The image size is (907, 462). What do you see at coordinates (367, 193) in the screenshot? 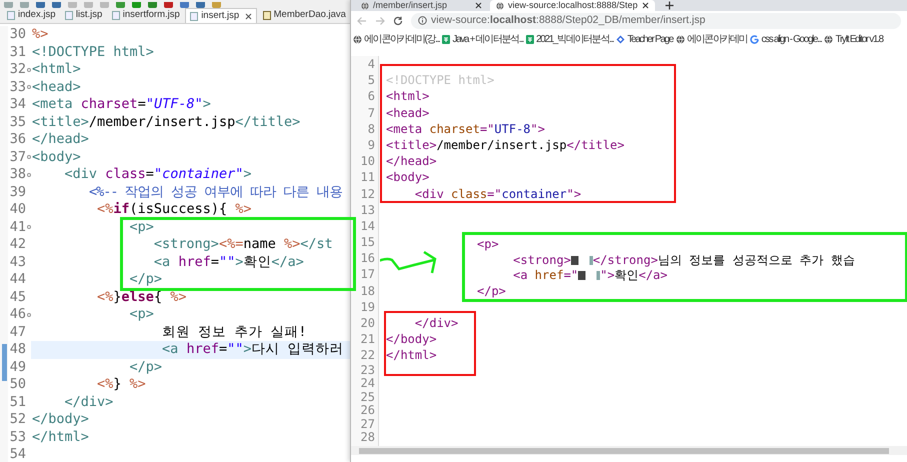
I see `line-number: 12` at bounding box center [367, 193].